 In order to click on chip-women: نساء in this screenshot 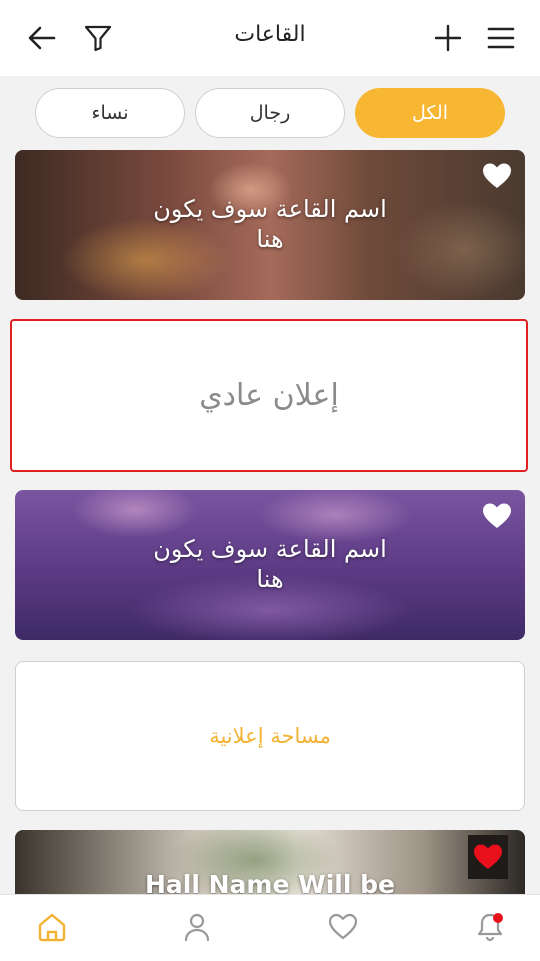, I will do `click(110, 113)`.